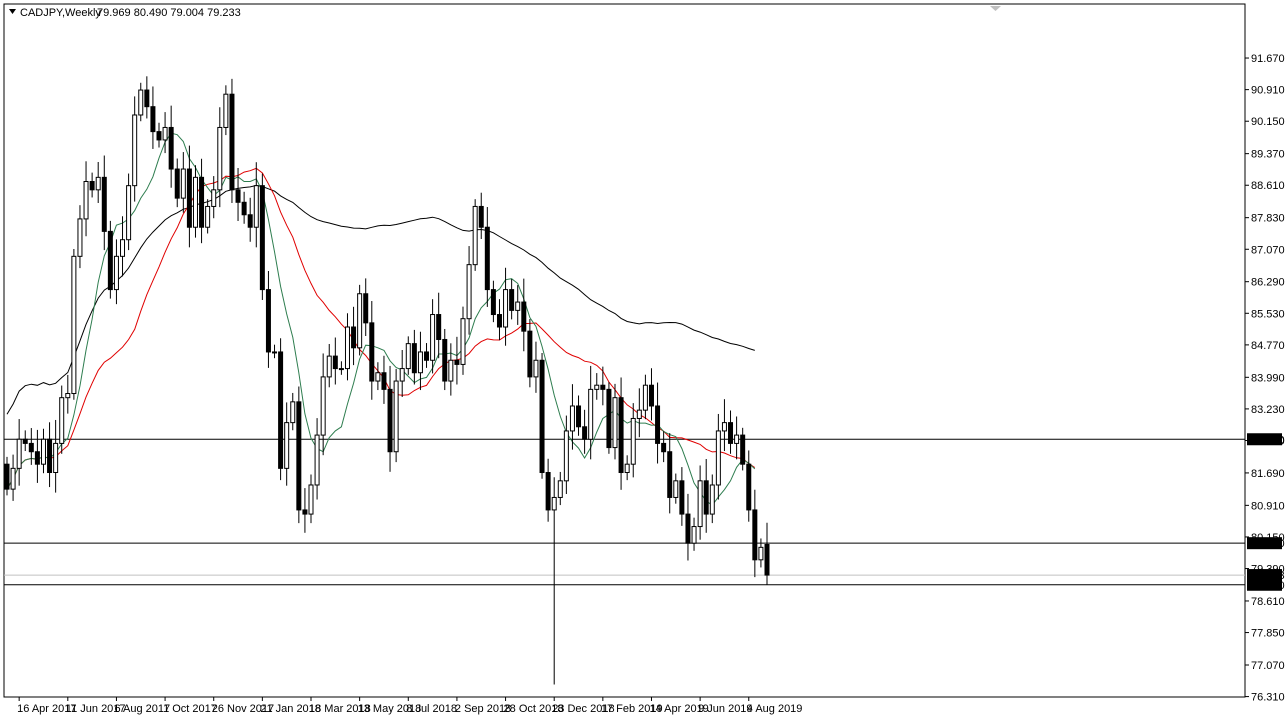 Image resolution: width=1288 pixels, height=722 pixels. I want to click on level-tag-80.000-label: 80.000, so click(1268, 544).